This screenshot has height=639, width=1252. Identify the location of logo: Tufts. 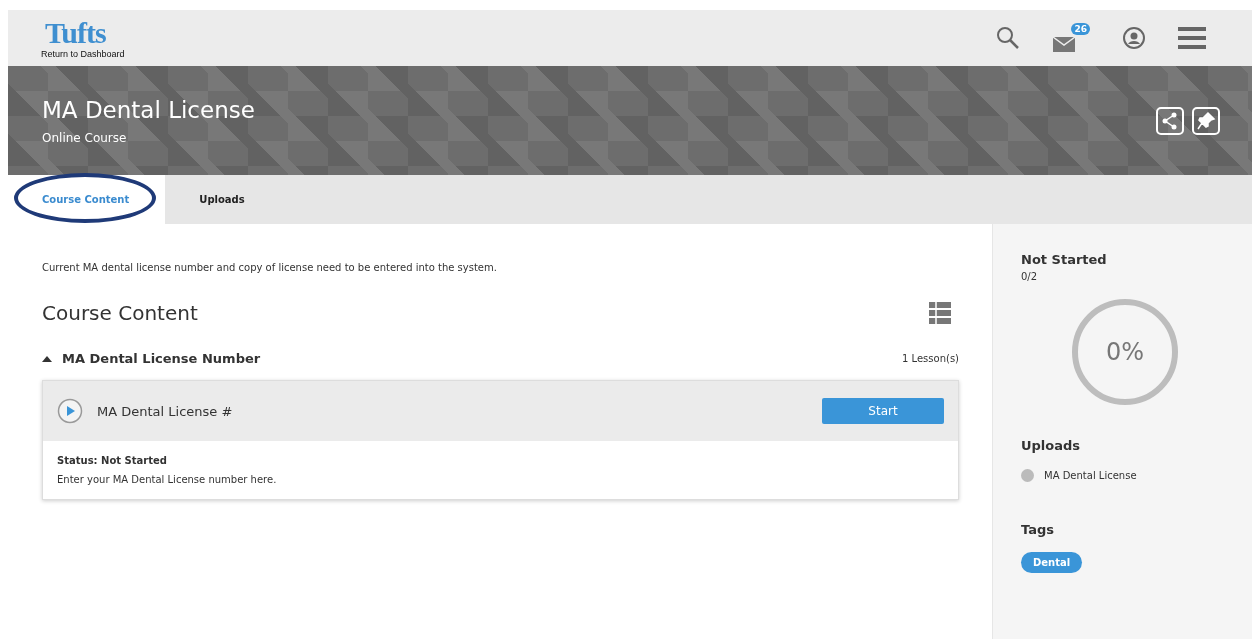
(75, 33).